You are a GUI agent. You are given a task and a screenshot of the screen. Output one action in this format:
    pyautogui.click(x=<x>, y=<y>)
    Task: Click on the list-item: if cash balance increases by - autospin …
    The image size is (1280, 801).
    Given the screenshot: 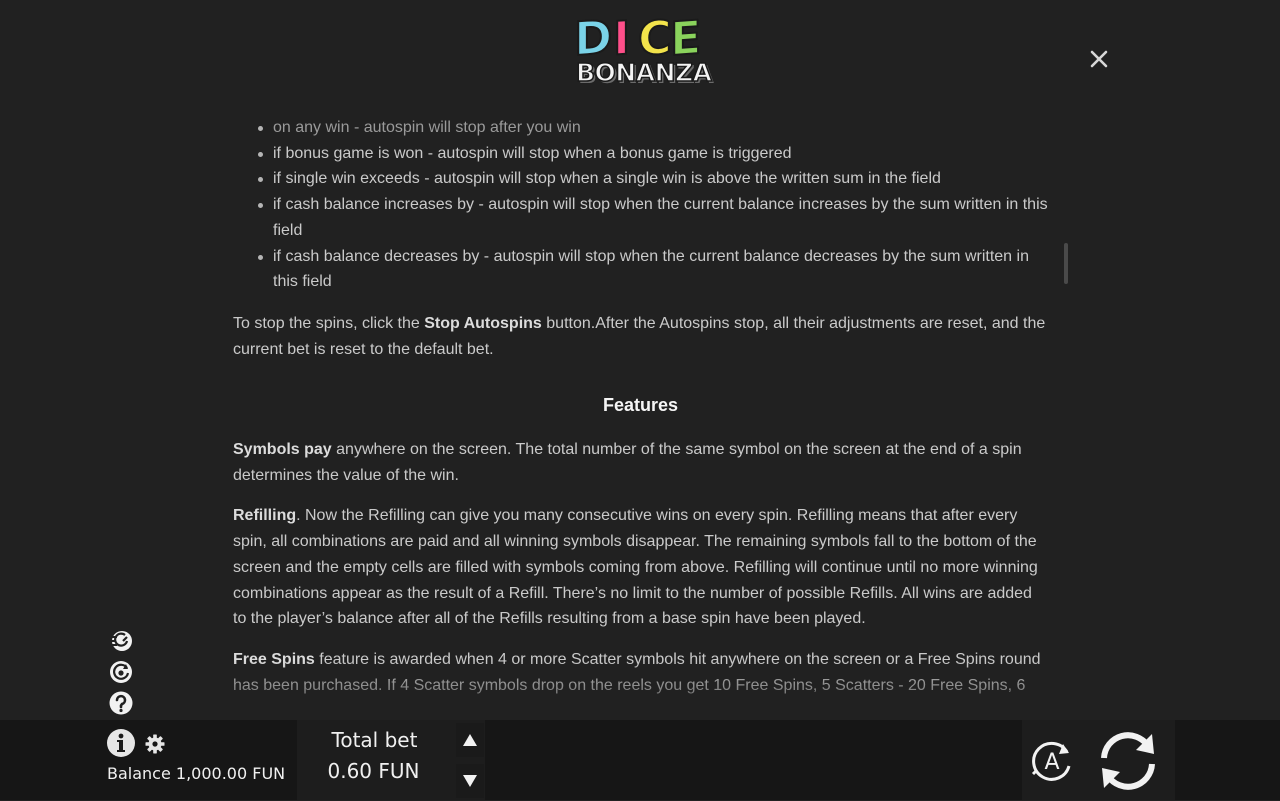 What is the action you would take?
    pyautogui.click(x=653, y=217)
    